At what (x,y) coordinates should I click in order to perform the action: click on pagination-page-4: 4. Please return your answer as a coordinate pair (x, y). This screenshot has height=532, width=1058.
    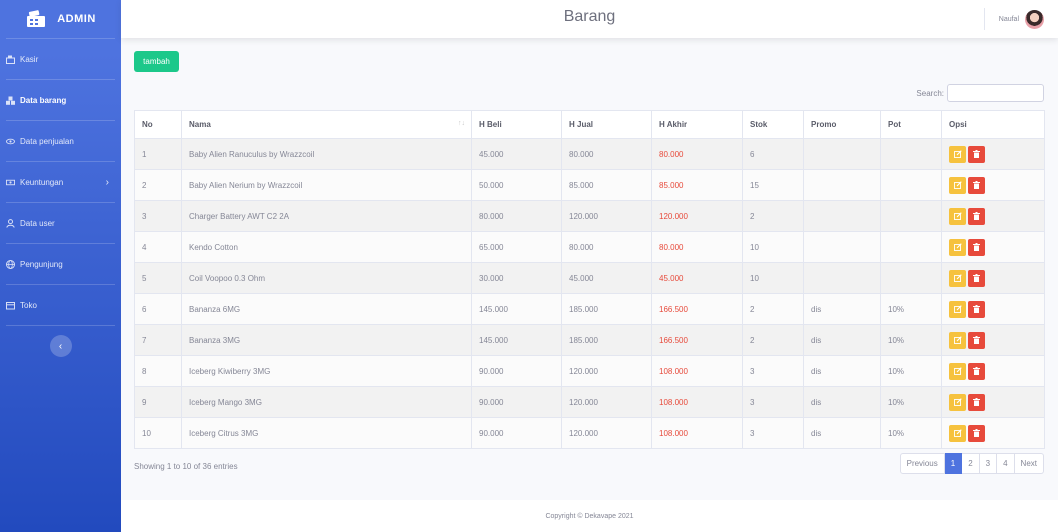
    Looking at the image, I should click on (1006, 463).